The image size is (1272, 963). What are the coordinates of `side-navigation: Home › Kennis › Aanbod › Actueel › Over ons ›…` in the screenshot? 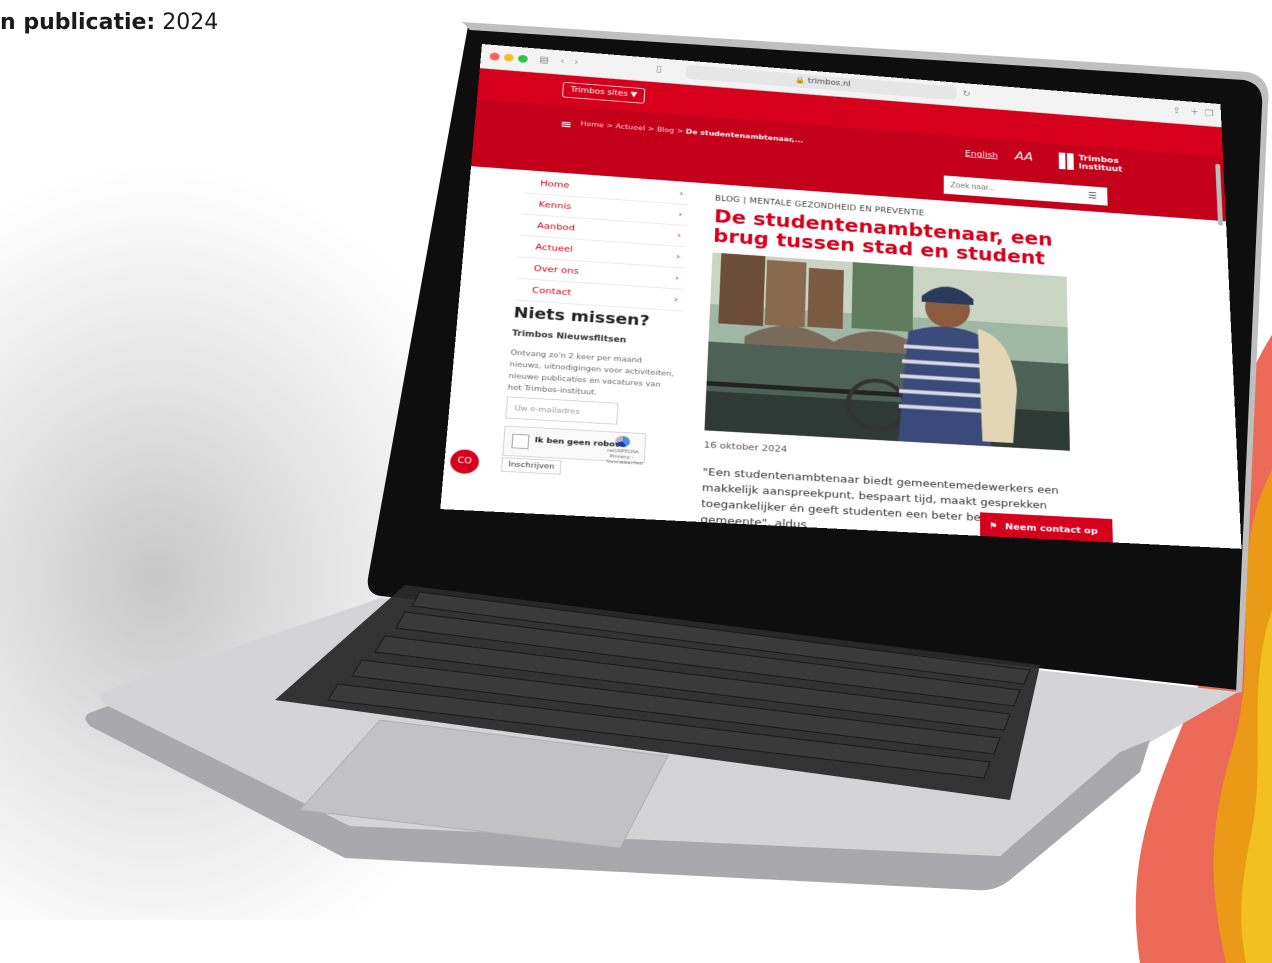 It's located at (602, 242).